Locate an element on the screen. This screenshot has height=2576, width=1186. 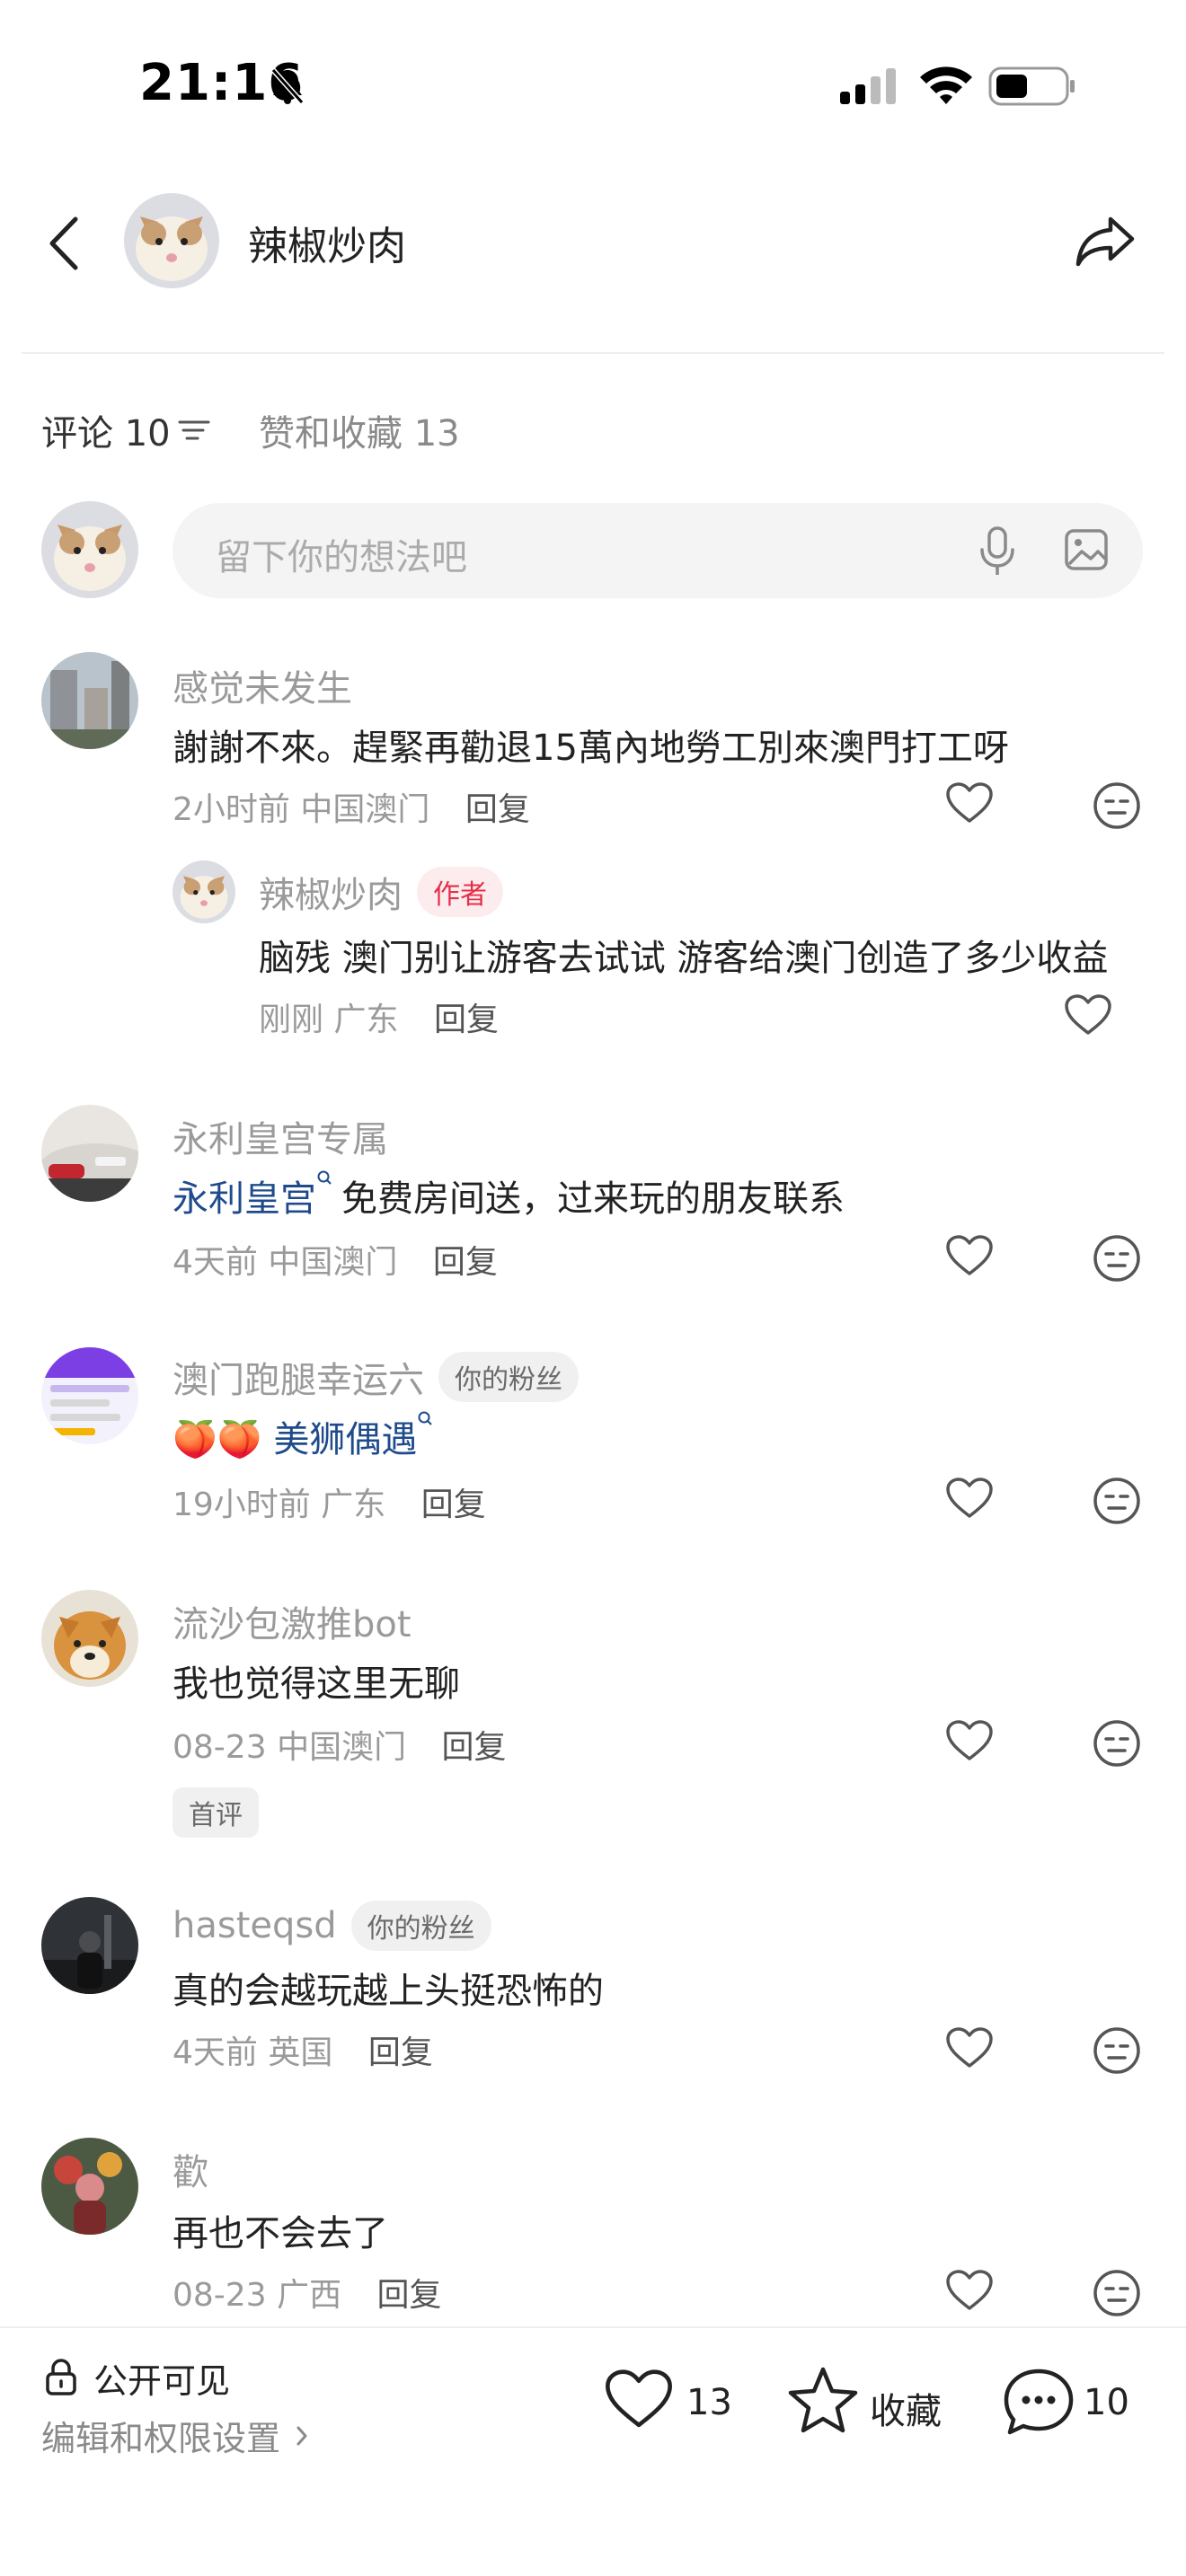
visibility-label: 公开可见 is located at coordinates (162, 2381).